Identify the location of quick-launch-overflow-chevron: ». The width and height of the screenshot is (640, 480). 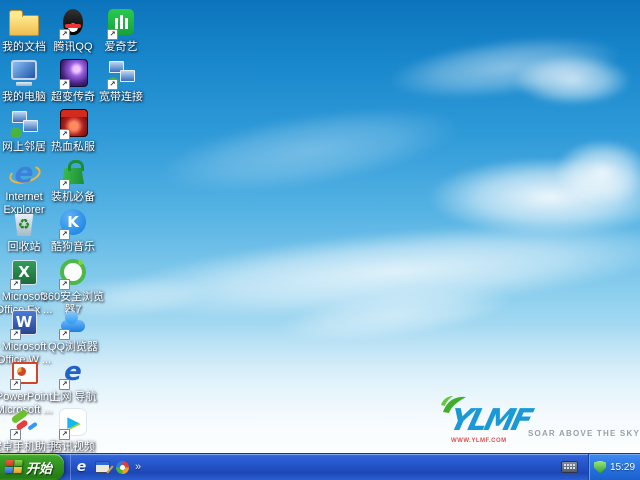
(138, 467).